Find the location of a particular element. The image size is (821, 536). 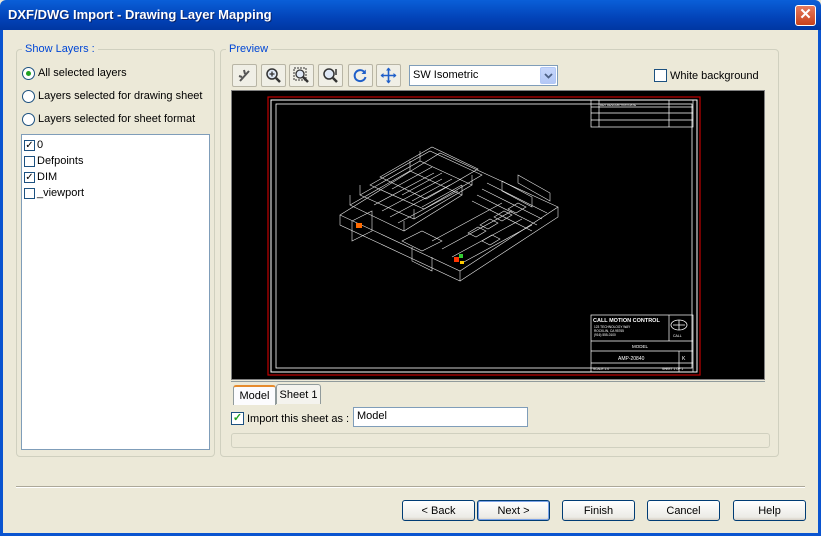

tab-label: Sheet 1 is located at coordinates (298, 394).